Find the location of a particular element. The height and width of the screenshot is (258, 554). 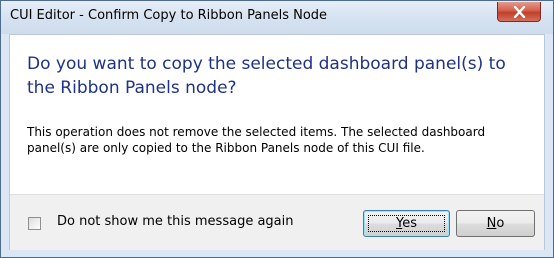

yes-button: Yes is located at coordinates (406, 223).